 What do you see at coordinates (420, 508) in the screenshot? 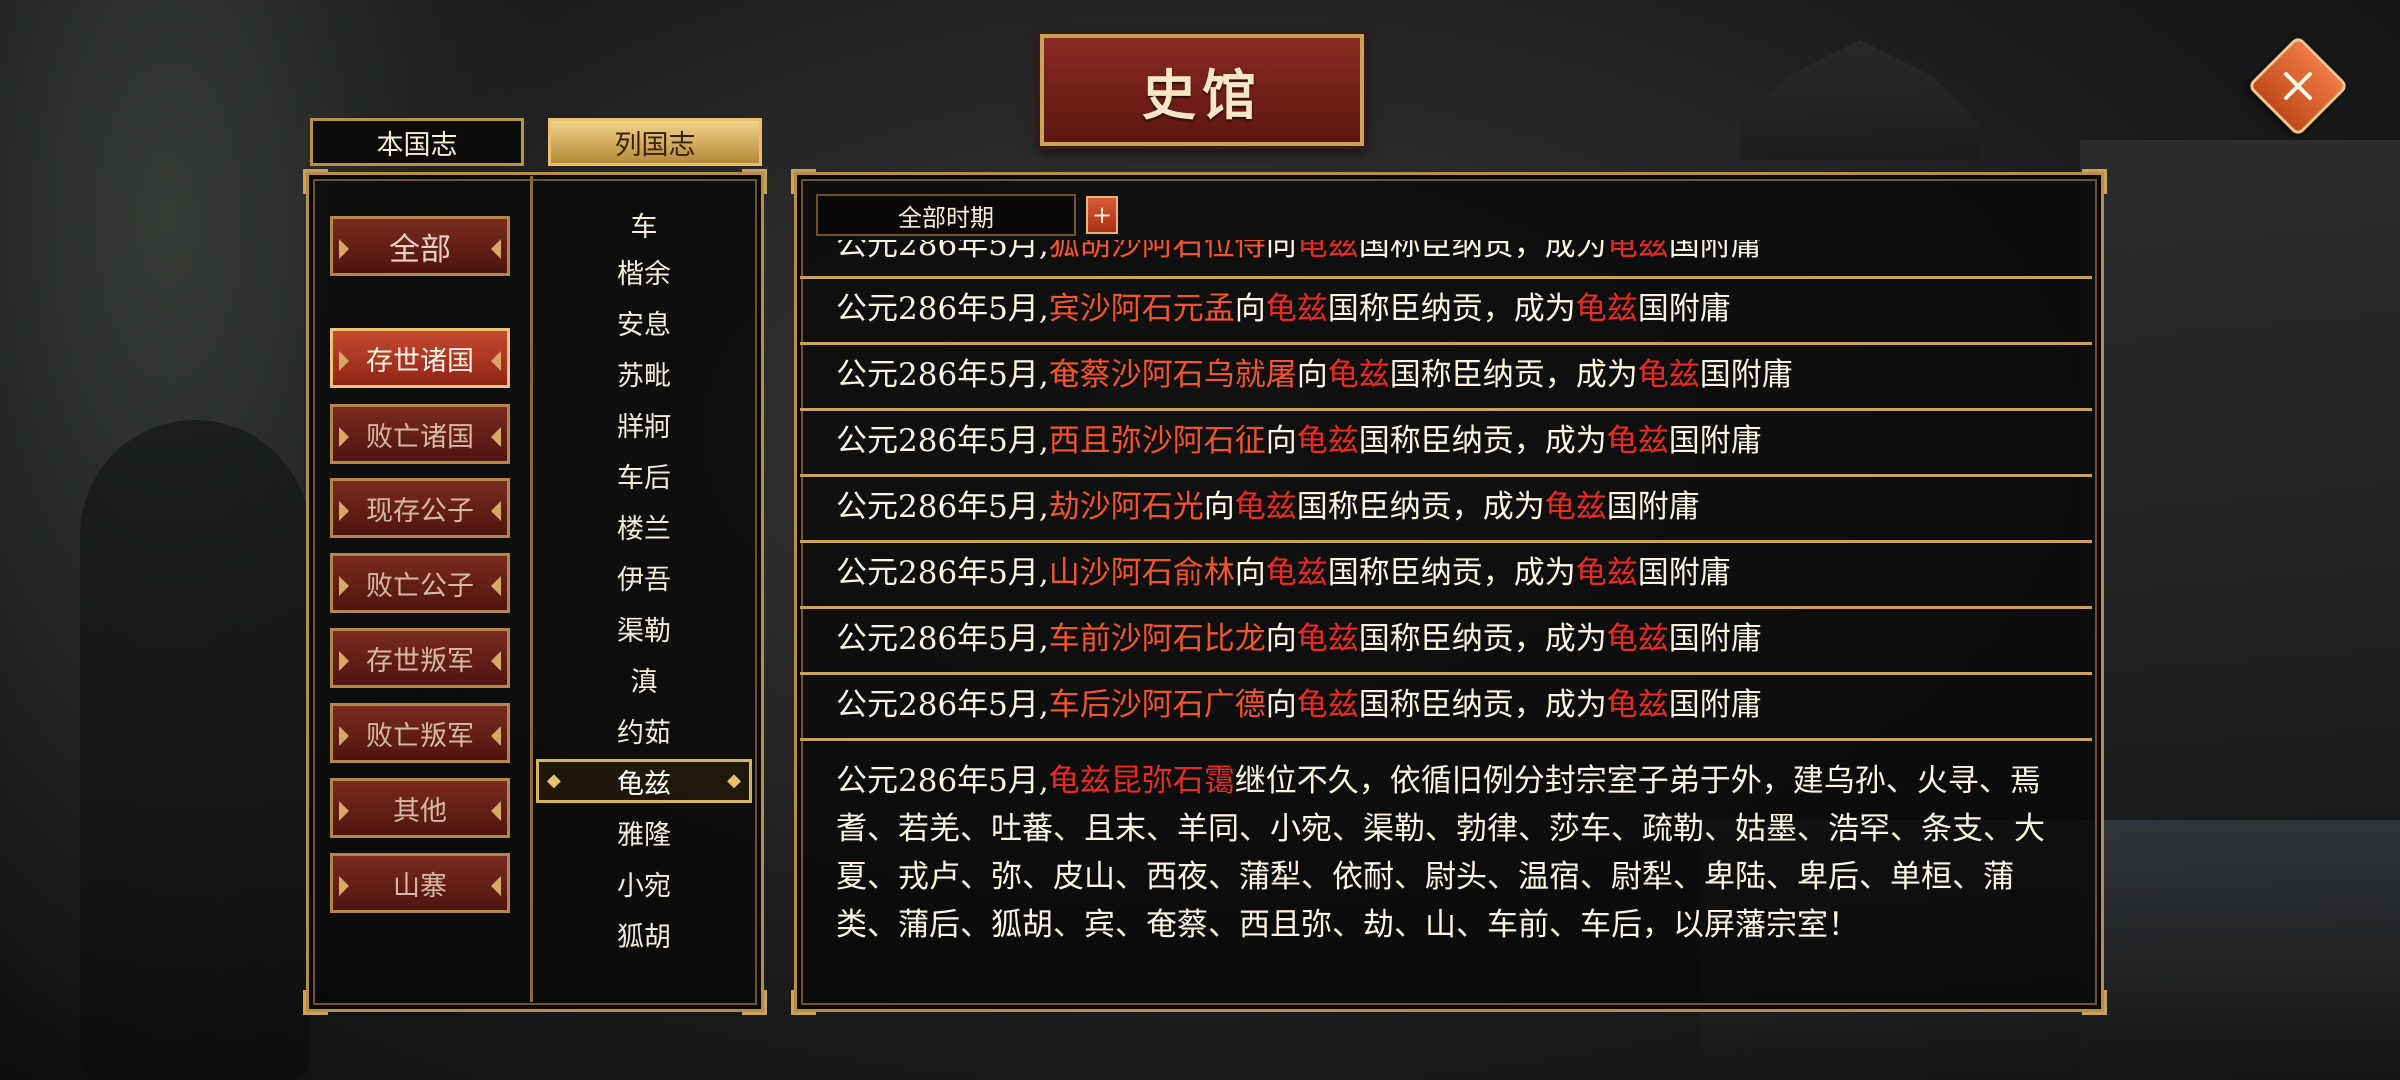
I see `category-existing-princes-button: 现存公子` at bounding box center [420, 508].